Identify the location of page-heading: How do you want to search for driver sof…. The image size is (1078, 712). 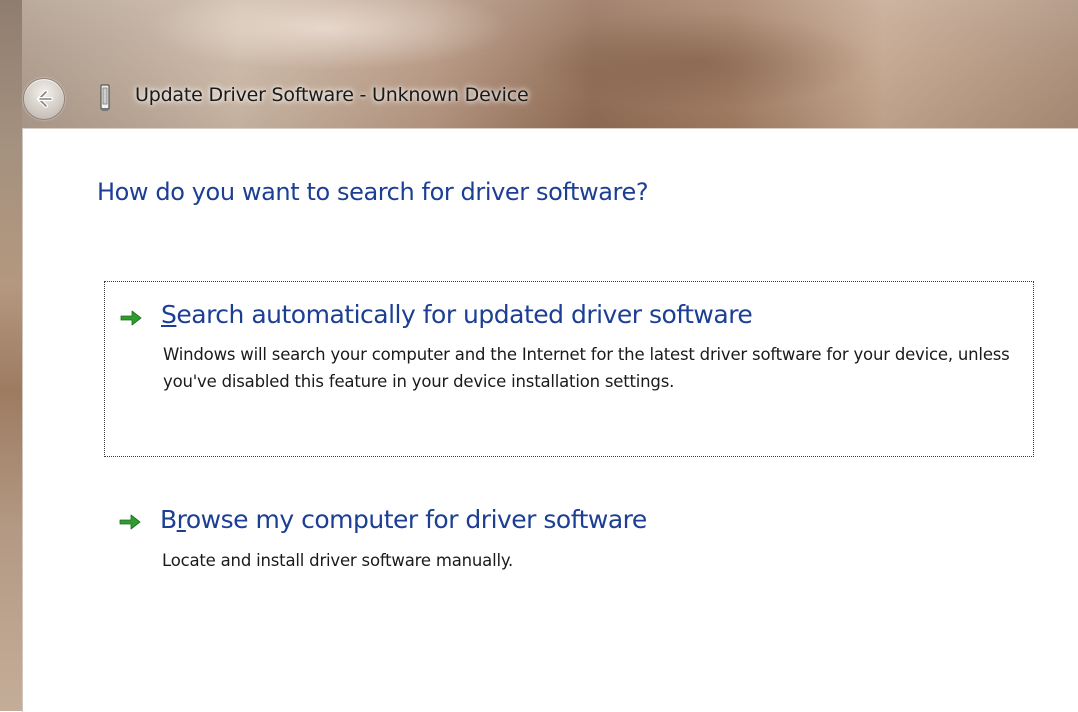
(373, 192).